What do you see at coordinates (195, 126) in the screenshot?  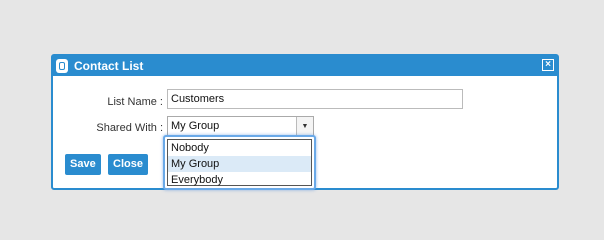 I see `shared-with-value: My Group` at bounding box center [195, 126].